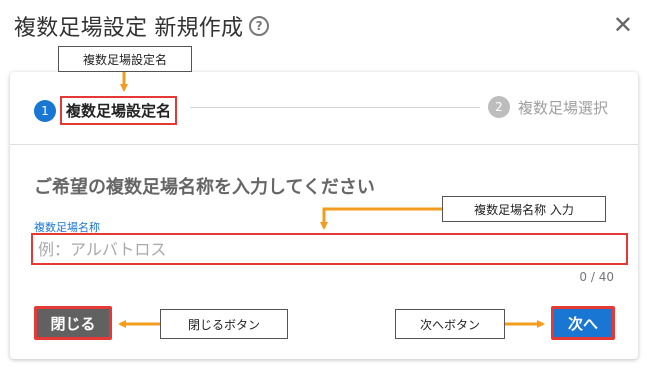  I want to click on step-2-label: 複数足場選択, so click(563, 107).